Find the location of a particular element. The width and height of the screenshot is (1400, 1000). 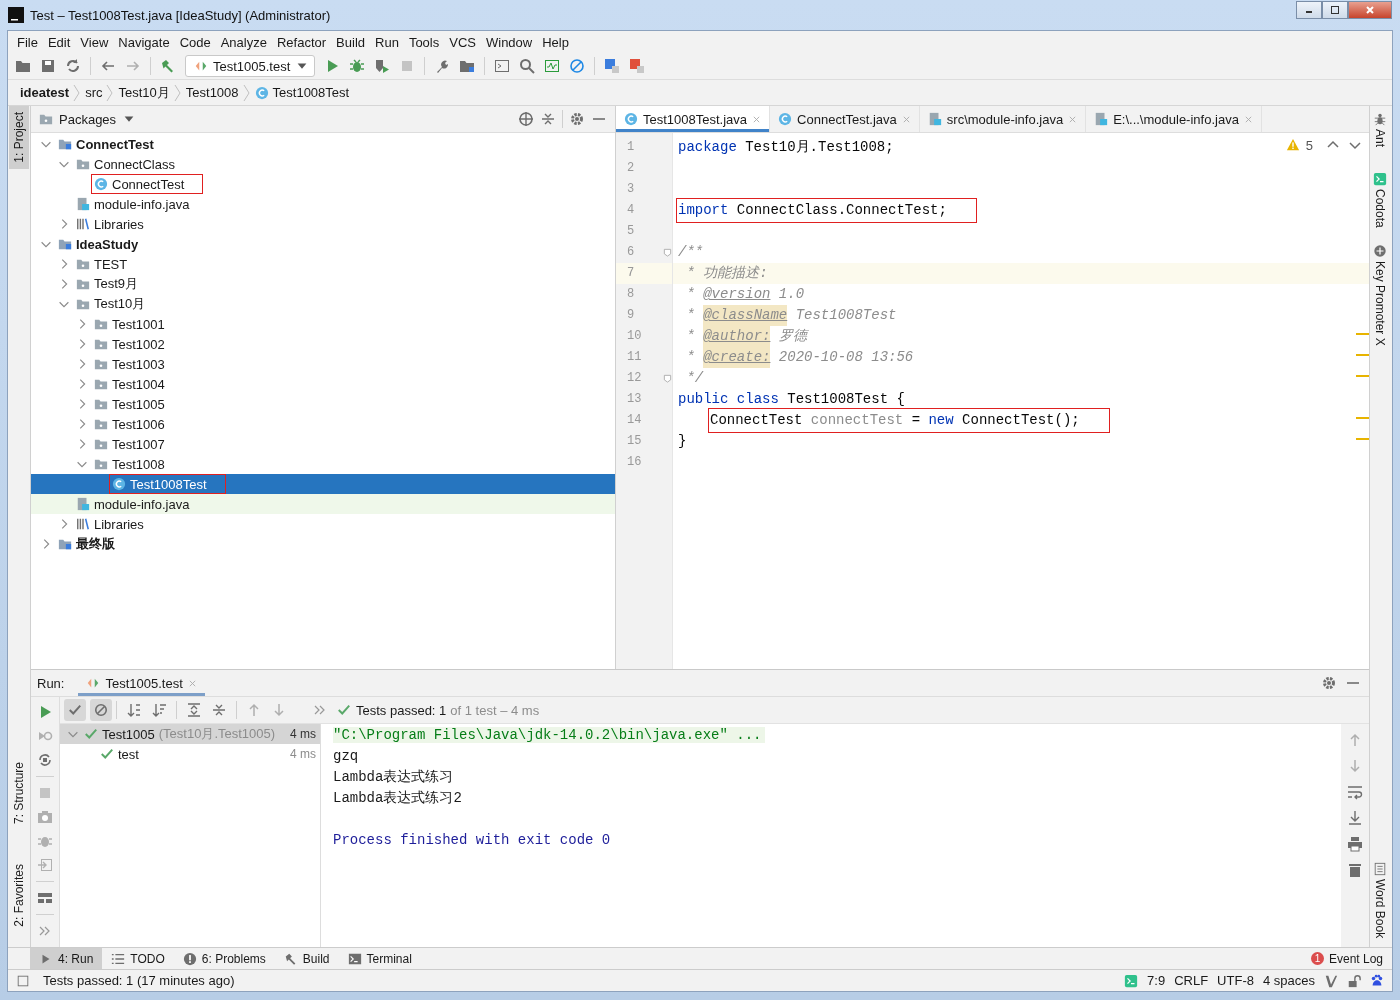

settings-icon is located at coordinates (1329, 683).